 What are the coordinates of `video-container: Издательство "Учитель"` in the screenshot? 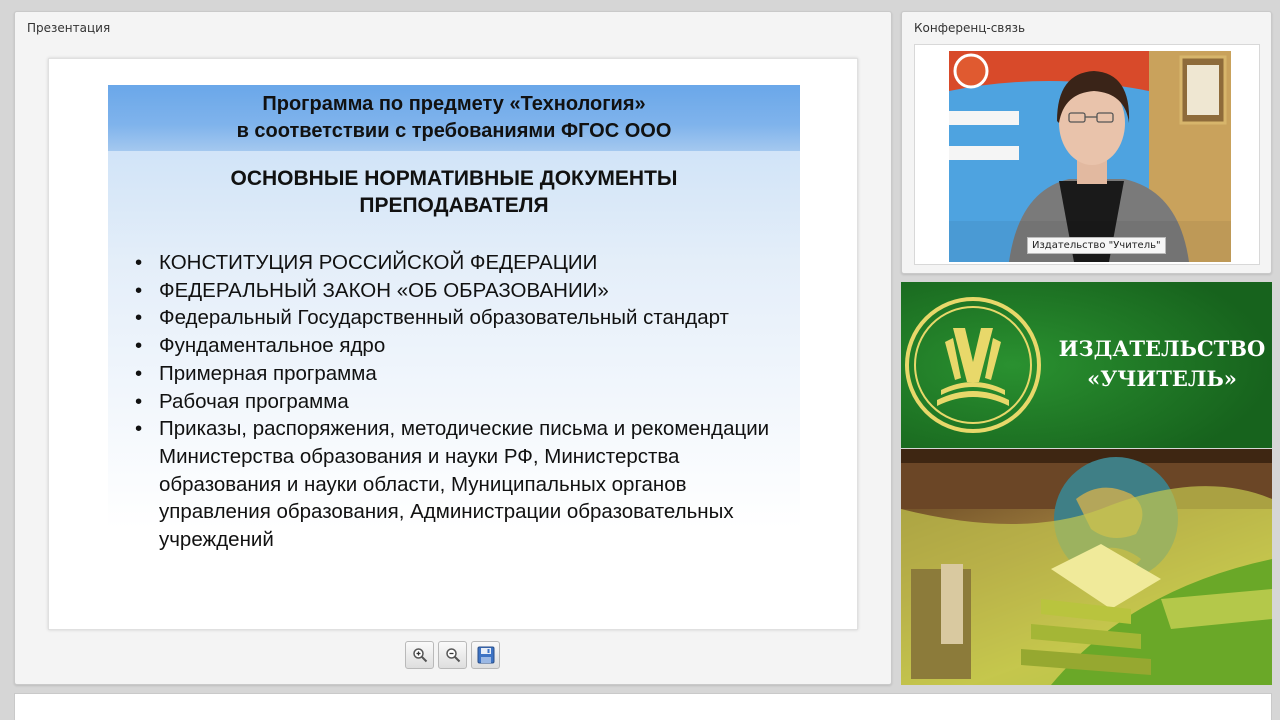 It's located at (1087, 154).